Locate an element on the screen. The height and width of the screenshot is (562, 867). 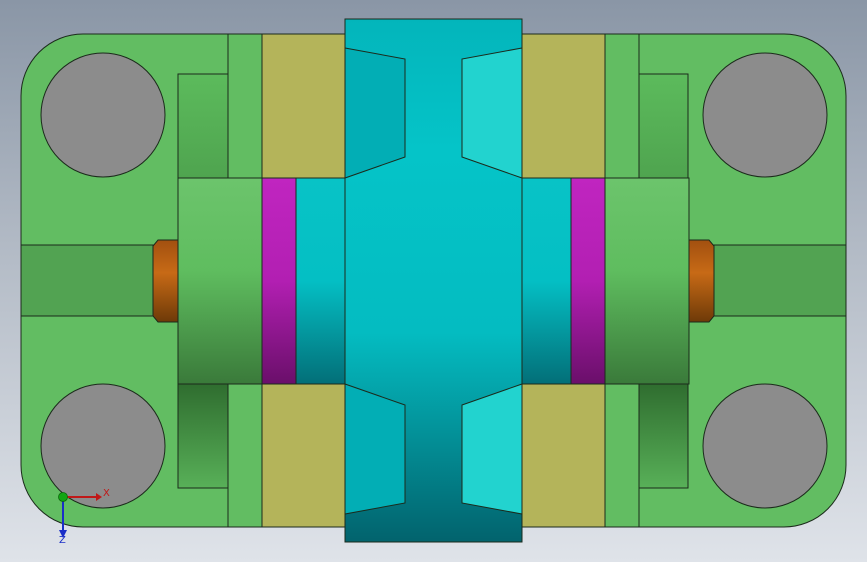
left-upper-inner-block is located at coordinates (245, 106).